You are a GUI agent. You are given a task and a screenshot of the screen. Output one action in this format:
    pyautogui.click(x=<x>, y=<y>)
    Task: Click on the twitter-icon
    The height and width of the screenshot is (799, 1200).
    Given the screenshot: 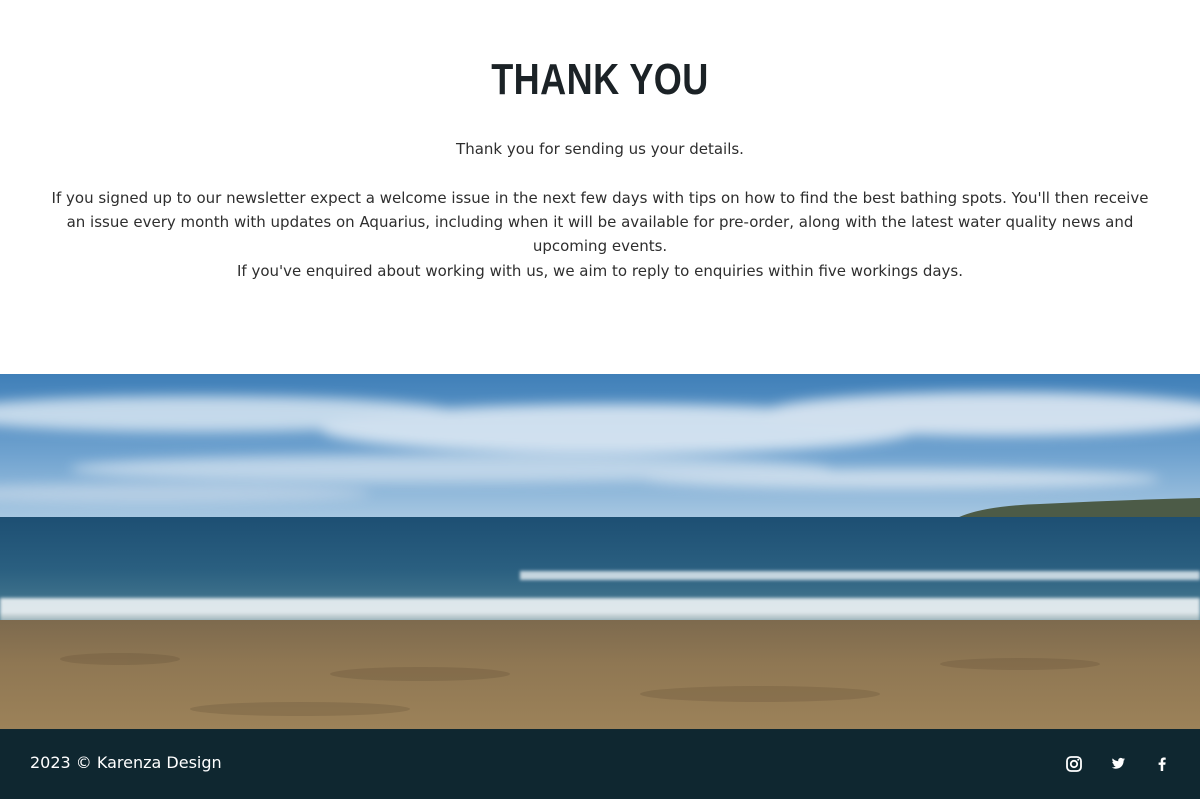 What is the action you would take?
    pyautogui.click(x=1118, y=763)
    